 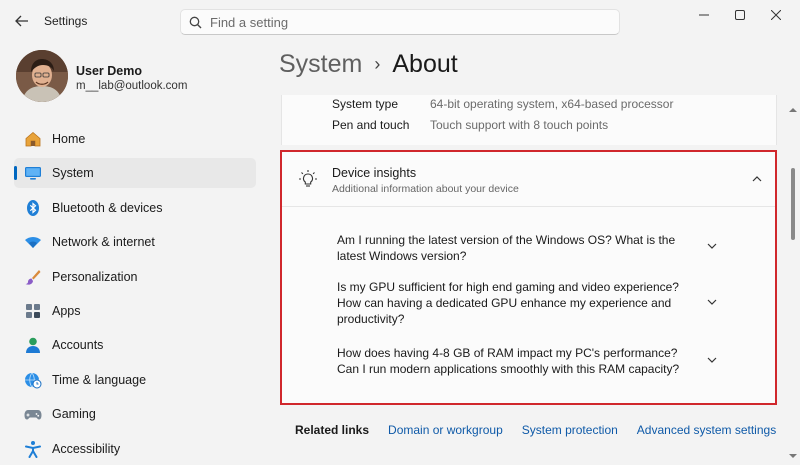 What do you see at coordinates (69, 139) in the screenshot?
I see `sidebar-item-label: Home` at bounding box center [69, 139].